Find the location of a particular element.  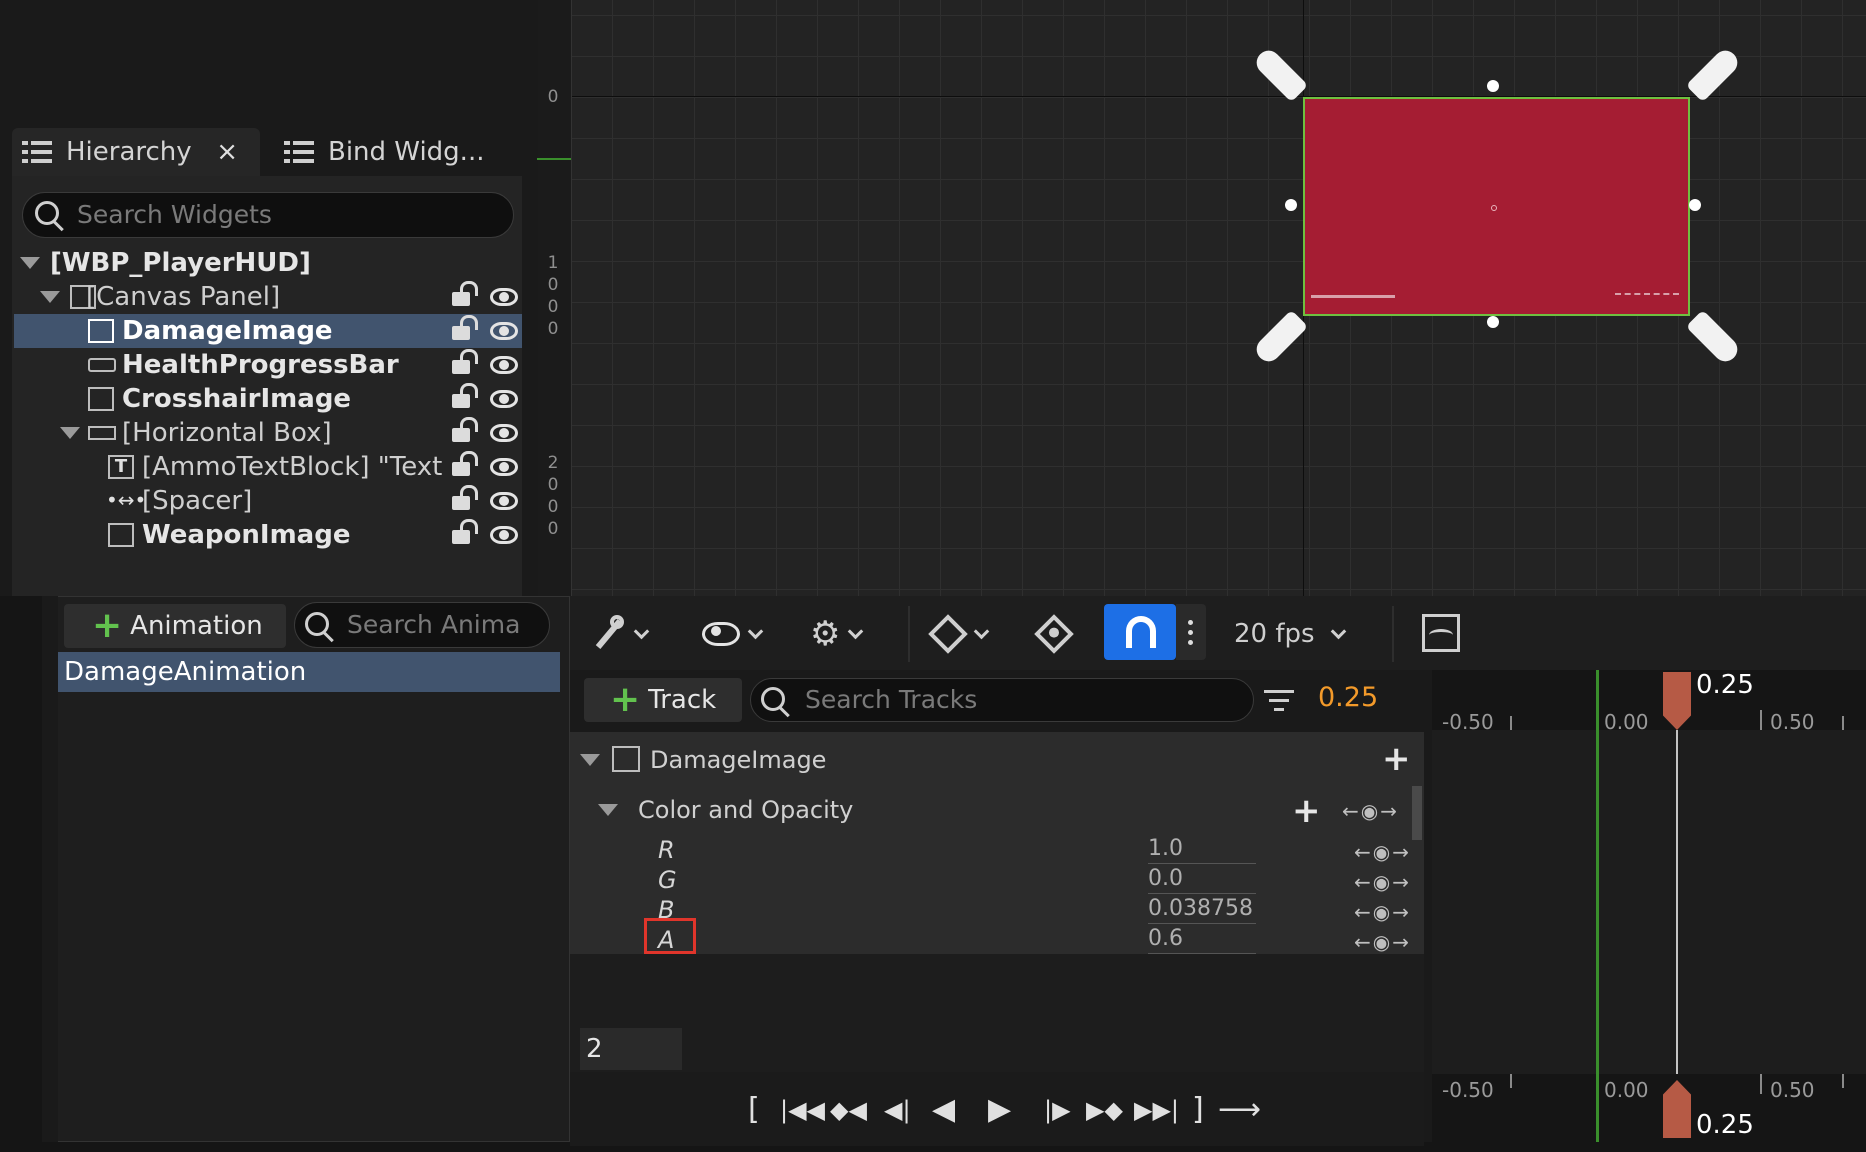

resize-handle-bottom is located at coordinates (1493, 322).